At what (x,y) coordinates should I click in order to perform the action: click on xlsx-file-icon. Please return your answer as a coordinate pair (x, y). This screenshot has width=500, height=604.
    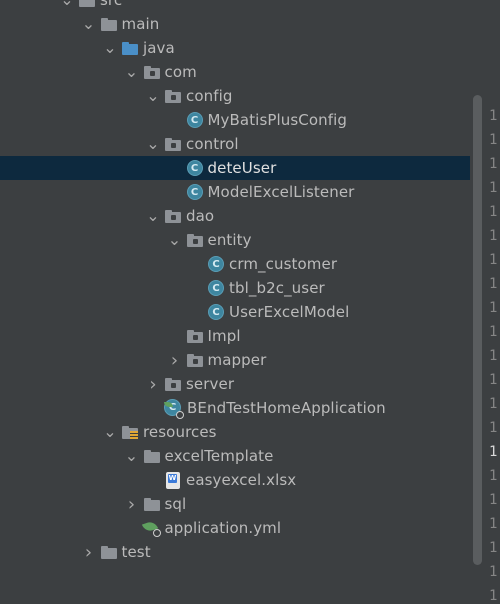
    Looking at the image, I should click on (173, 480).